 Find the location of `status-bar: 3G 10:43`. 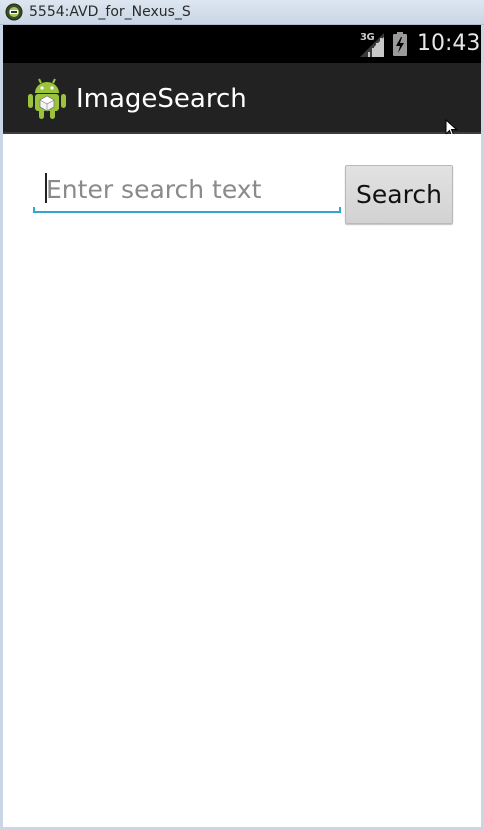

status-bar: 3G 10:43 is located at coordinates (242, 44).